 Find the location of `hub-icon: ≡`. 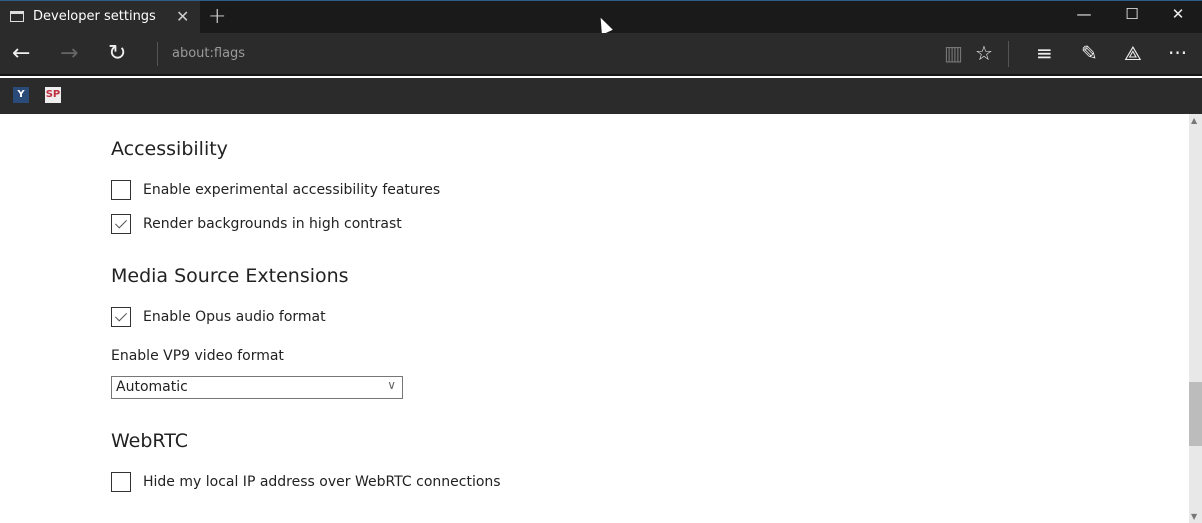

hub-icon: ≡ is located at coordinates (1044, 53).